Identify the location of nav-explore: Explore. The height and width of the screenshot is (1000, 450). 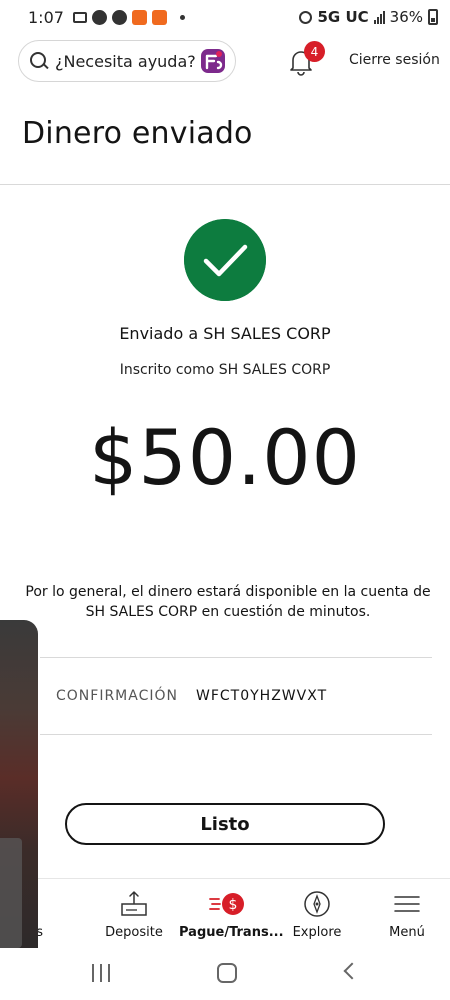
(317, 914).